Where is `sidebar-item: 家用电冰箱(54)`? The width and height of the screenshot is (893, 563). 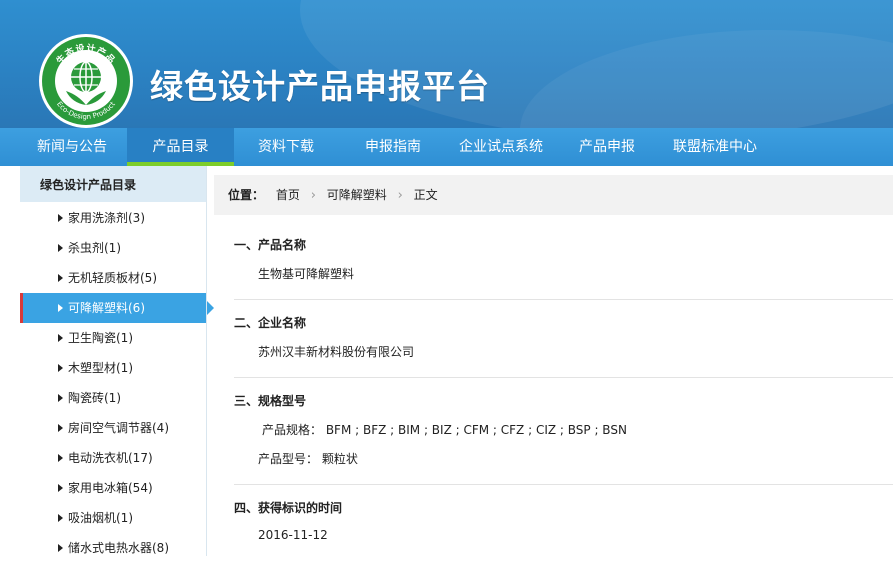
sidebar-item: 家用电冰箱(54) is located at coordinates (113, 488).